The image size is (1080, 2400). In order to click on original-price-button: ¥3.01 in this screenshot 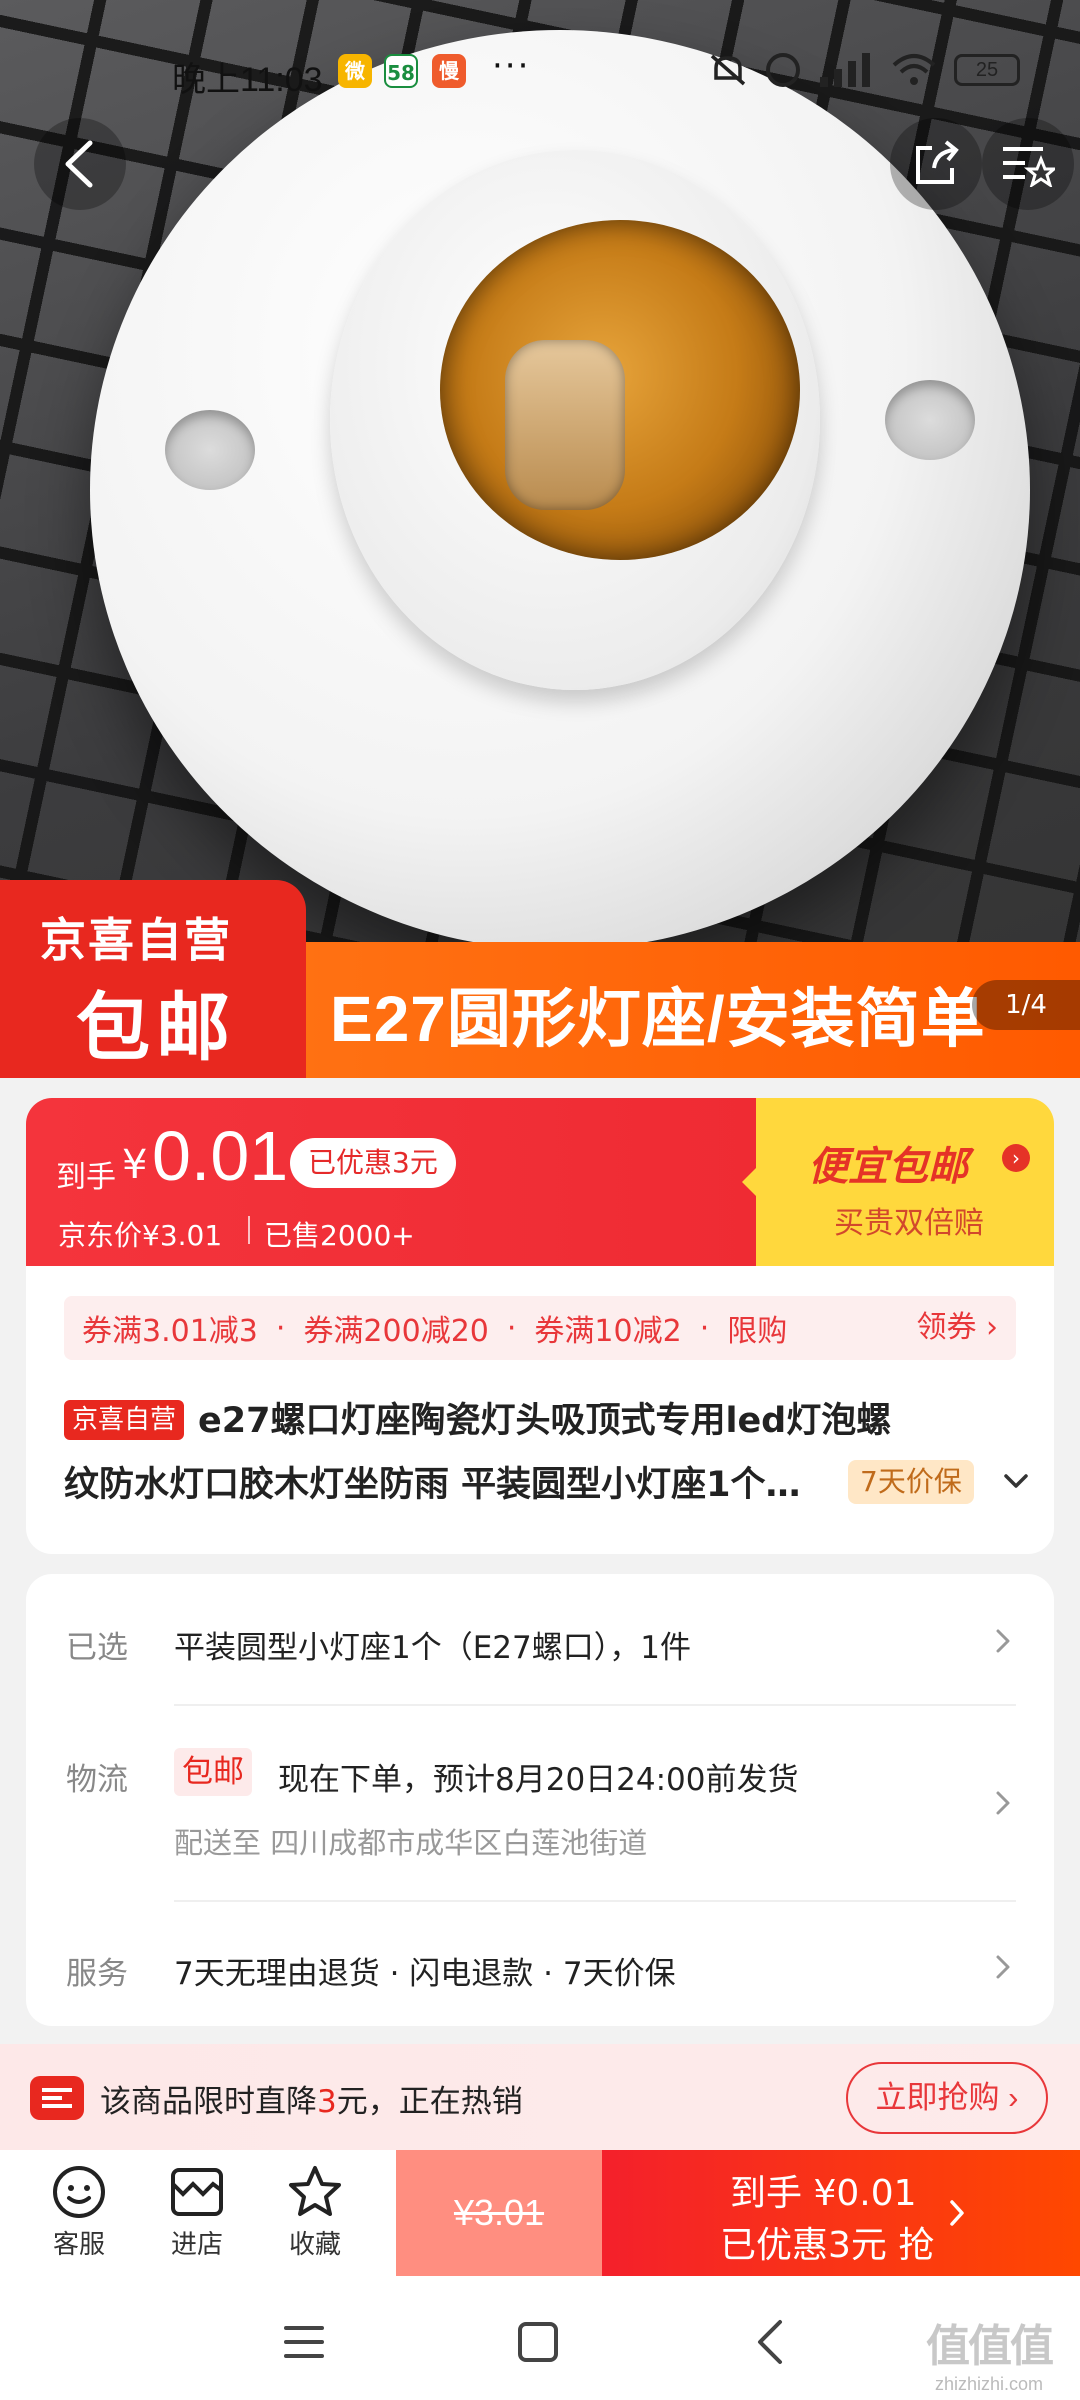, I will do `click(499, 2213)`.